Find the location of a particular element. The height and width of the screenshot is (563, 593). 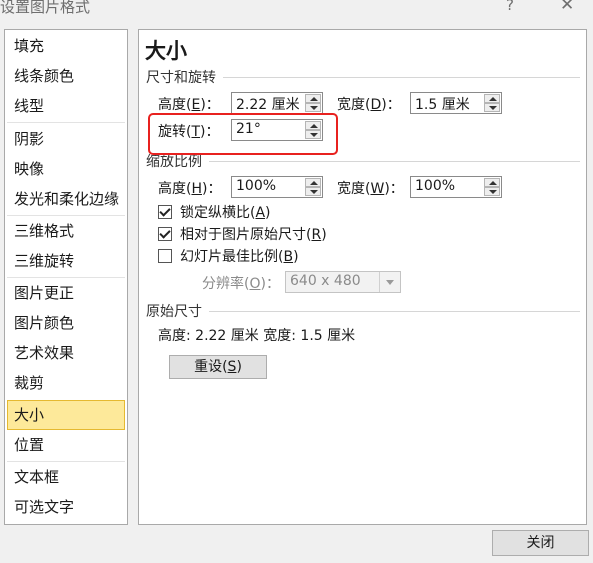

help-icon: ? is located at coordinates (510, 7).